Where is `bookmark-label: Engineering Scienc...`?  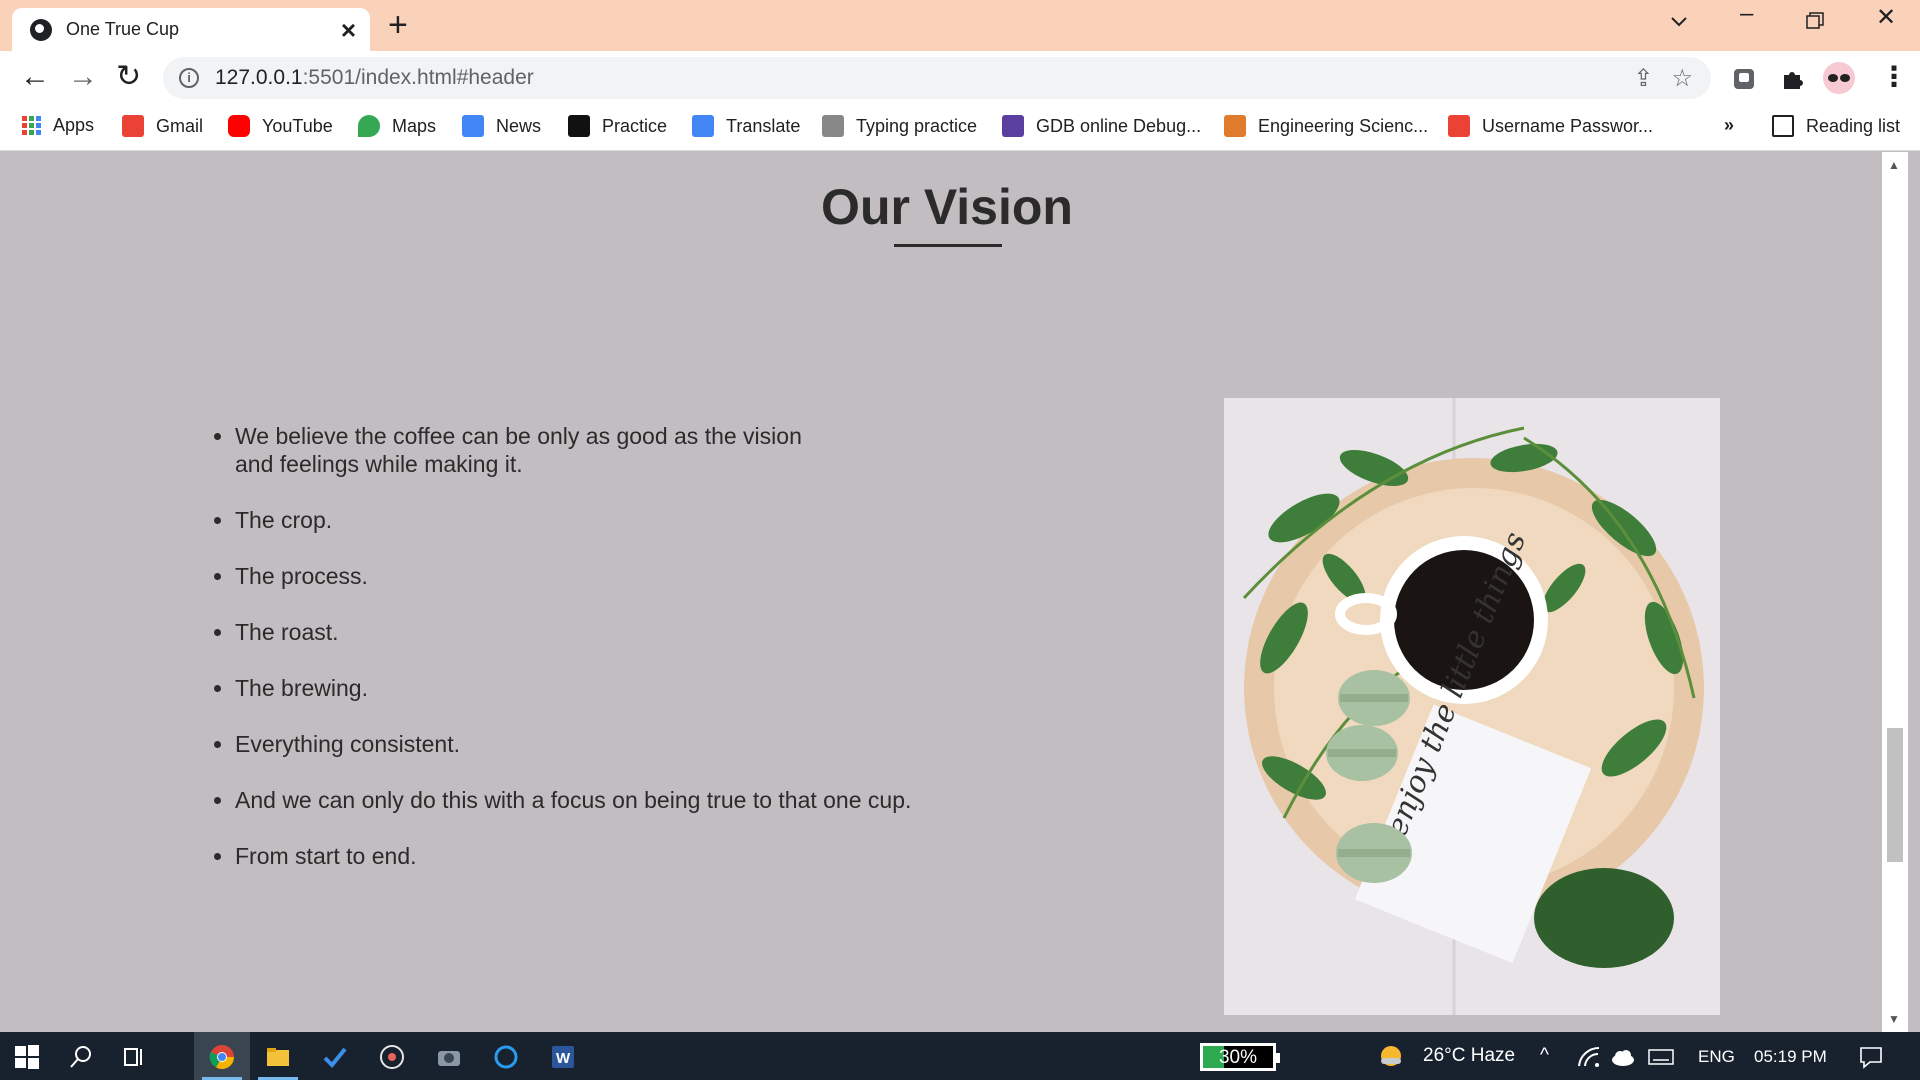 bookmark-label: Engineering Scienc... is located at coordinates (1343, 125).